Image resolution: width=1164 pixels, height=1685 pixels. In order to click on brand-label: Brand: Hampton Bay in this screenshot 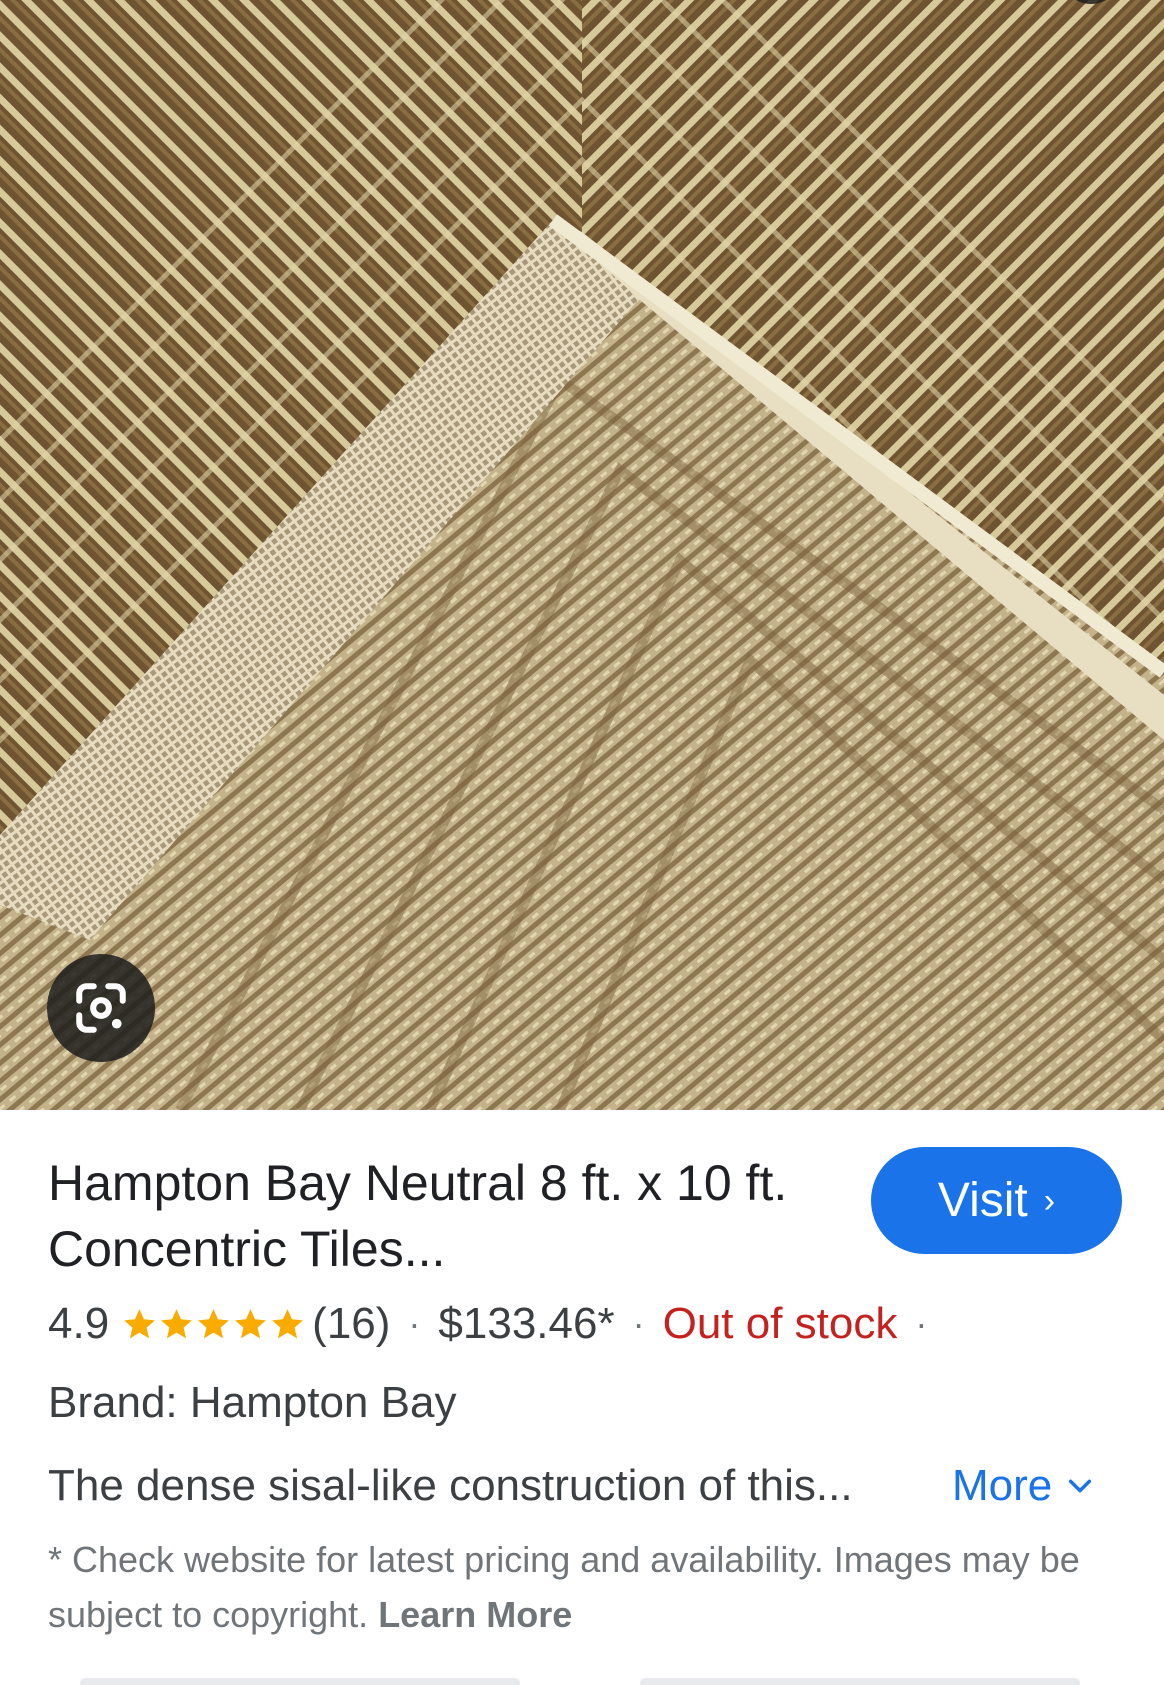, I will do `click(252, 1402)`.